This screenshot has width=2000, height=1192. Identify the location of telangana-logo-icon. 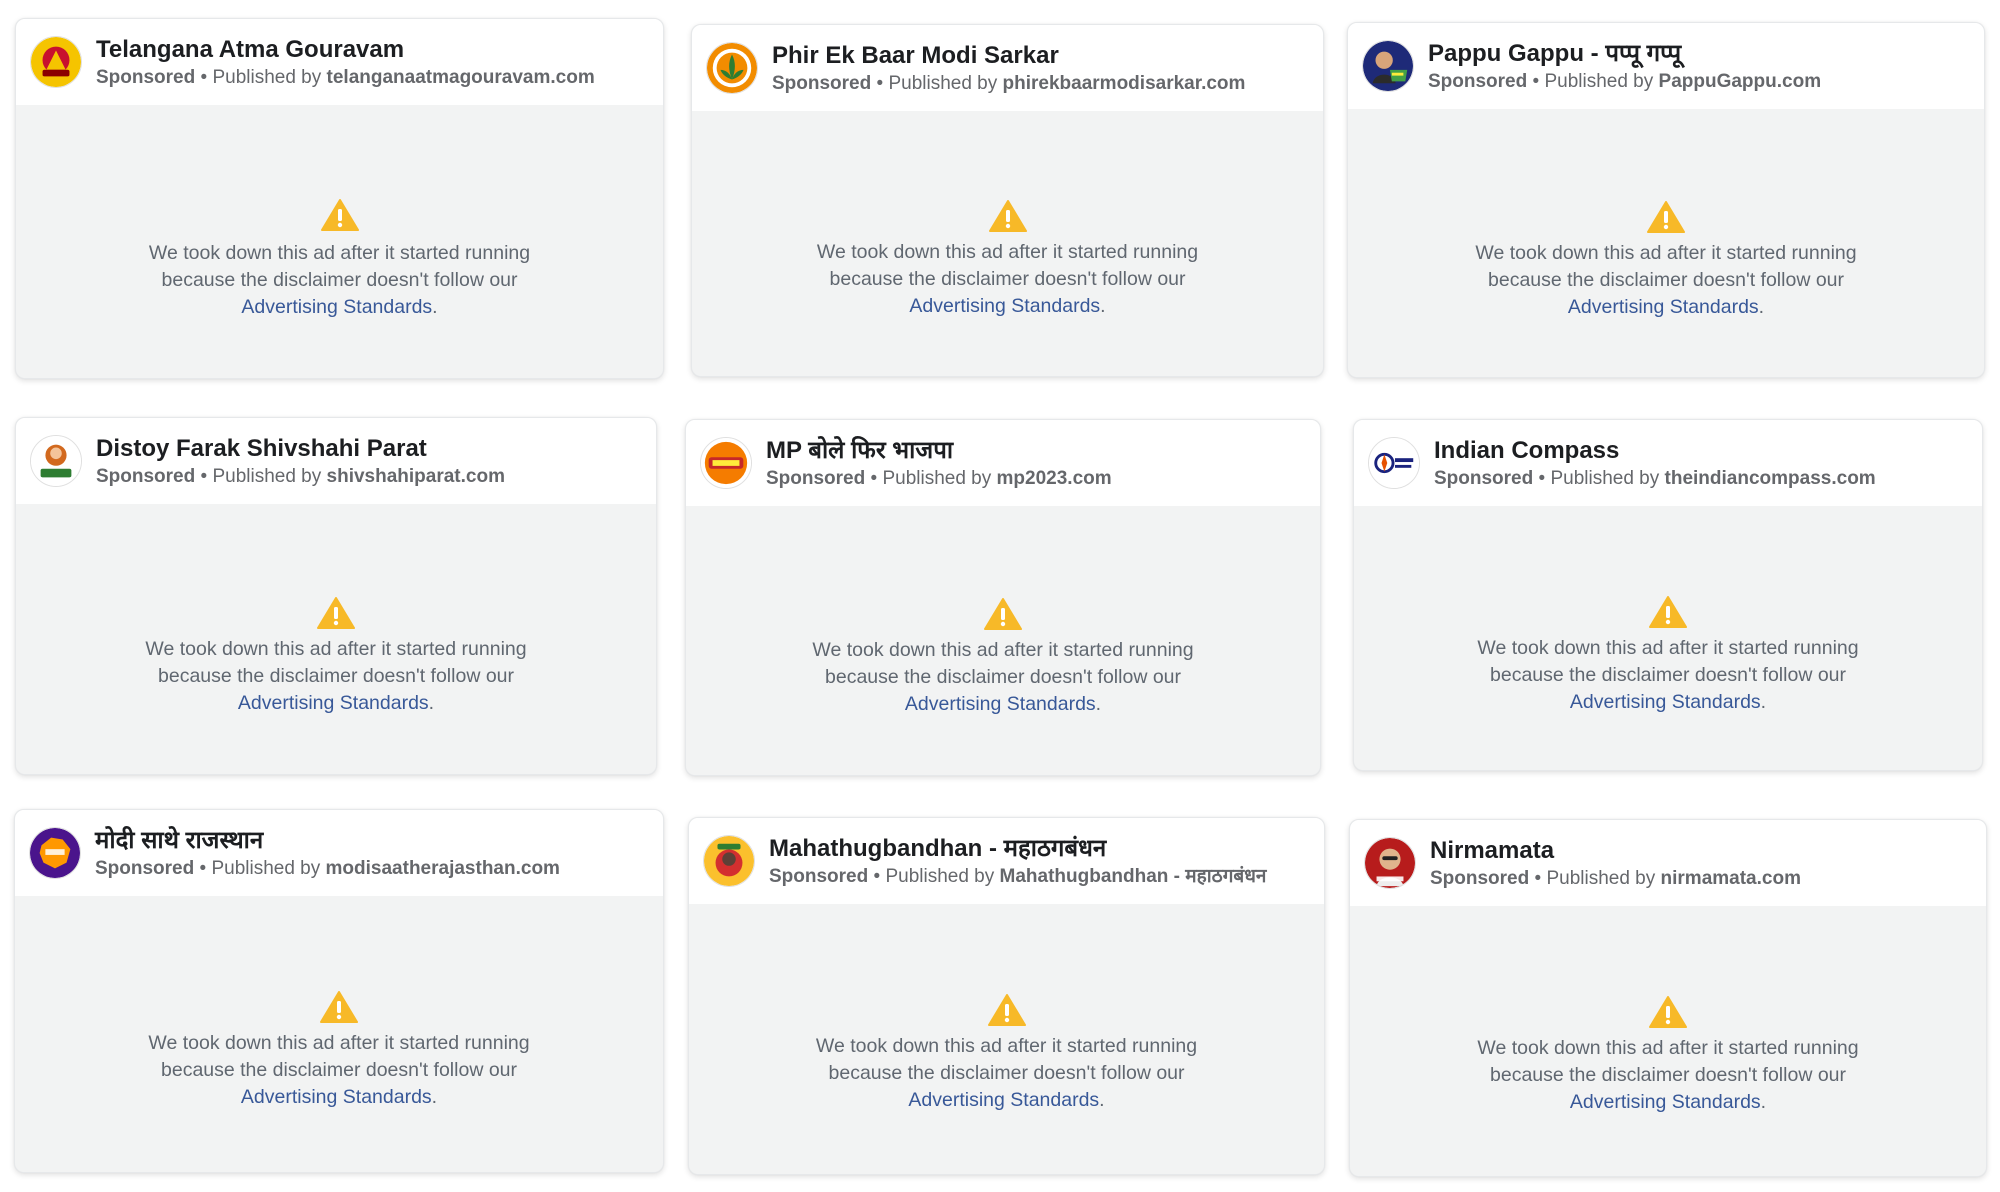
(56, 62).